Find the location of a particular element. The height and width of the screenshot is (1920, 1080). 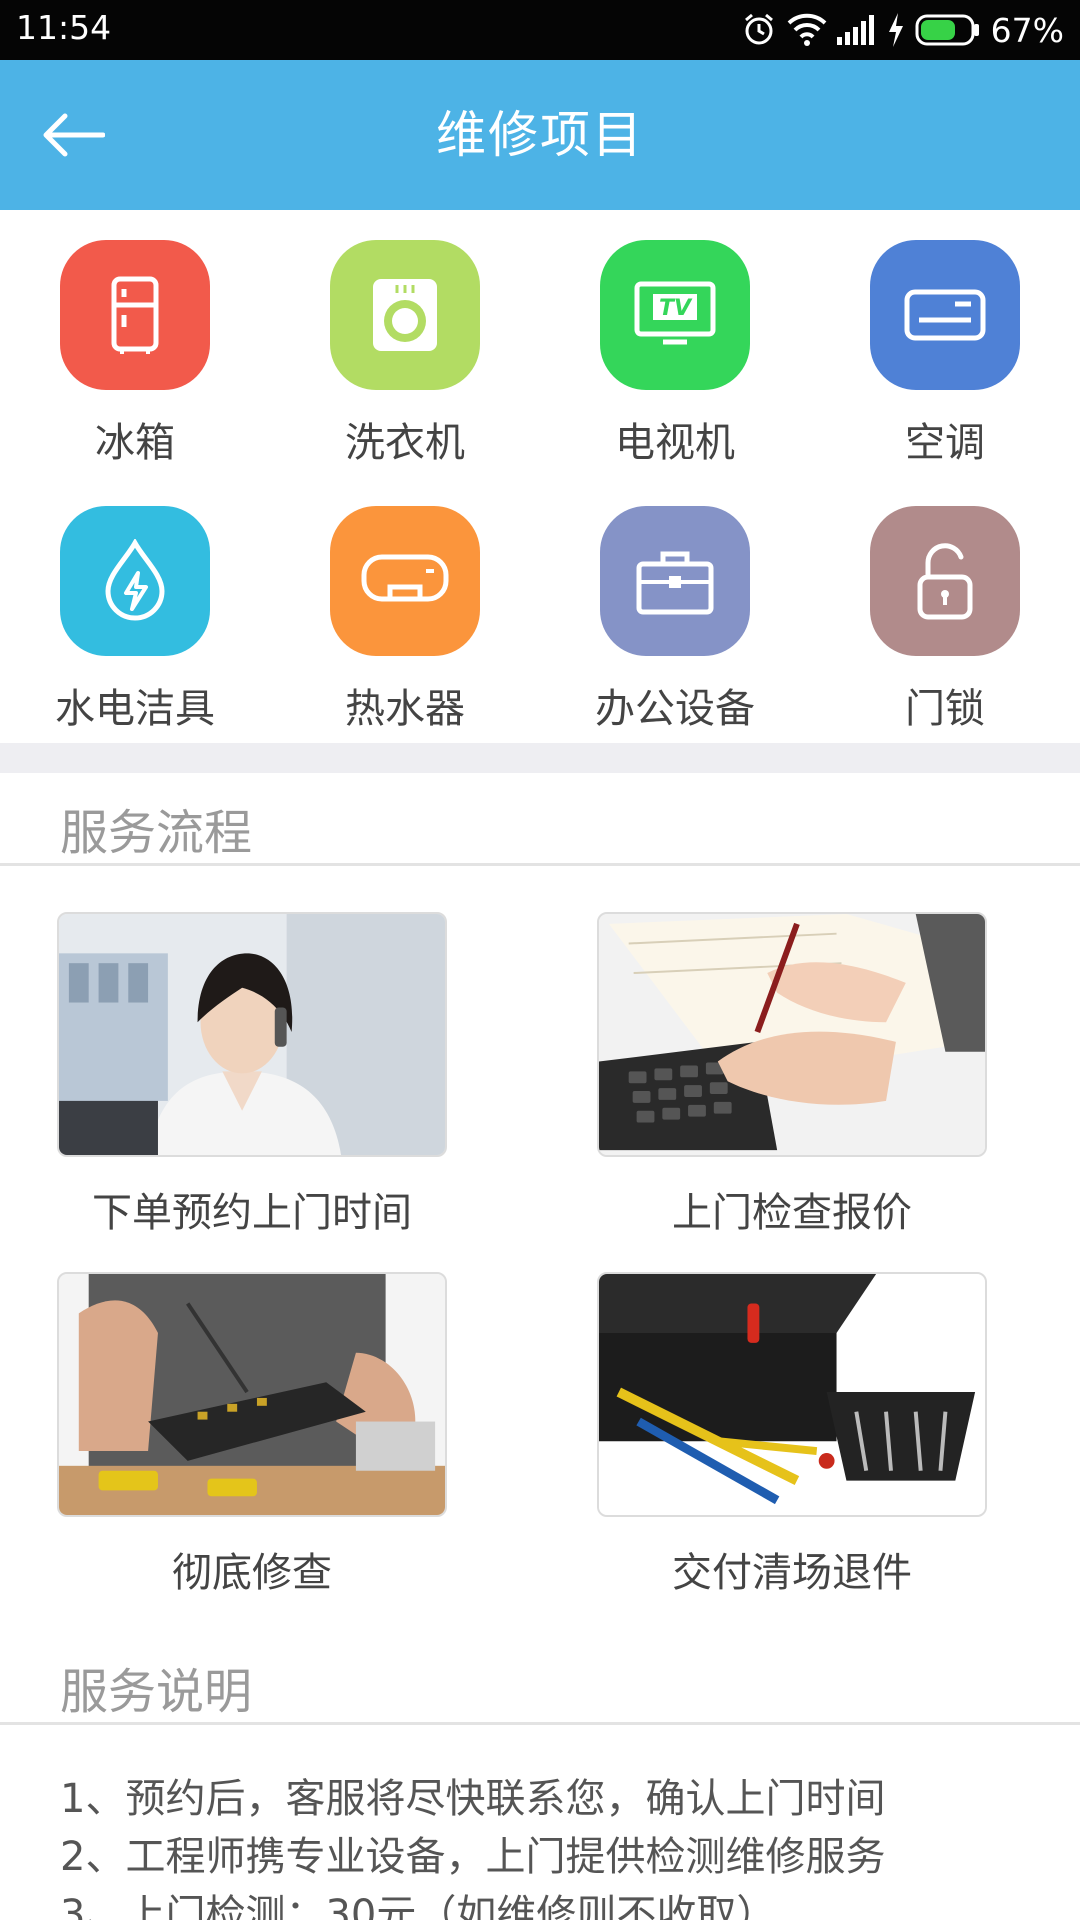

category-label: 水电洁具 is located at coordinates (135, 709).